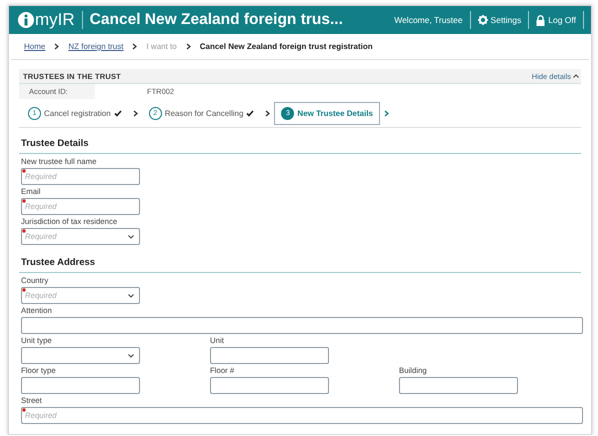 This screenshot has height=436, width=598. Describe the element at coordinates (35, 46) in the screenshot. I see `breadcrumb-link: Home` at that location.